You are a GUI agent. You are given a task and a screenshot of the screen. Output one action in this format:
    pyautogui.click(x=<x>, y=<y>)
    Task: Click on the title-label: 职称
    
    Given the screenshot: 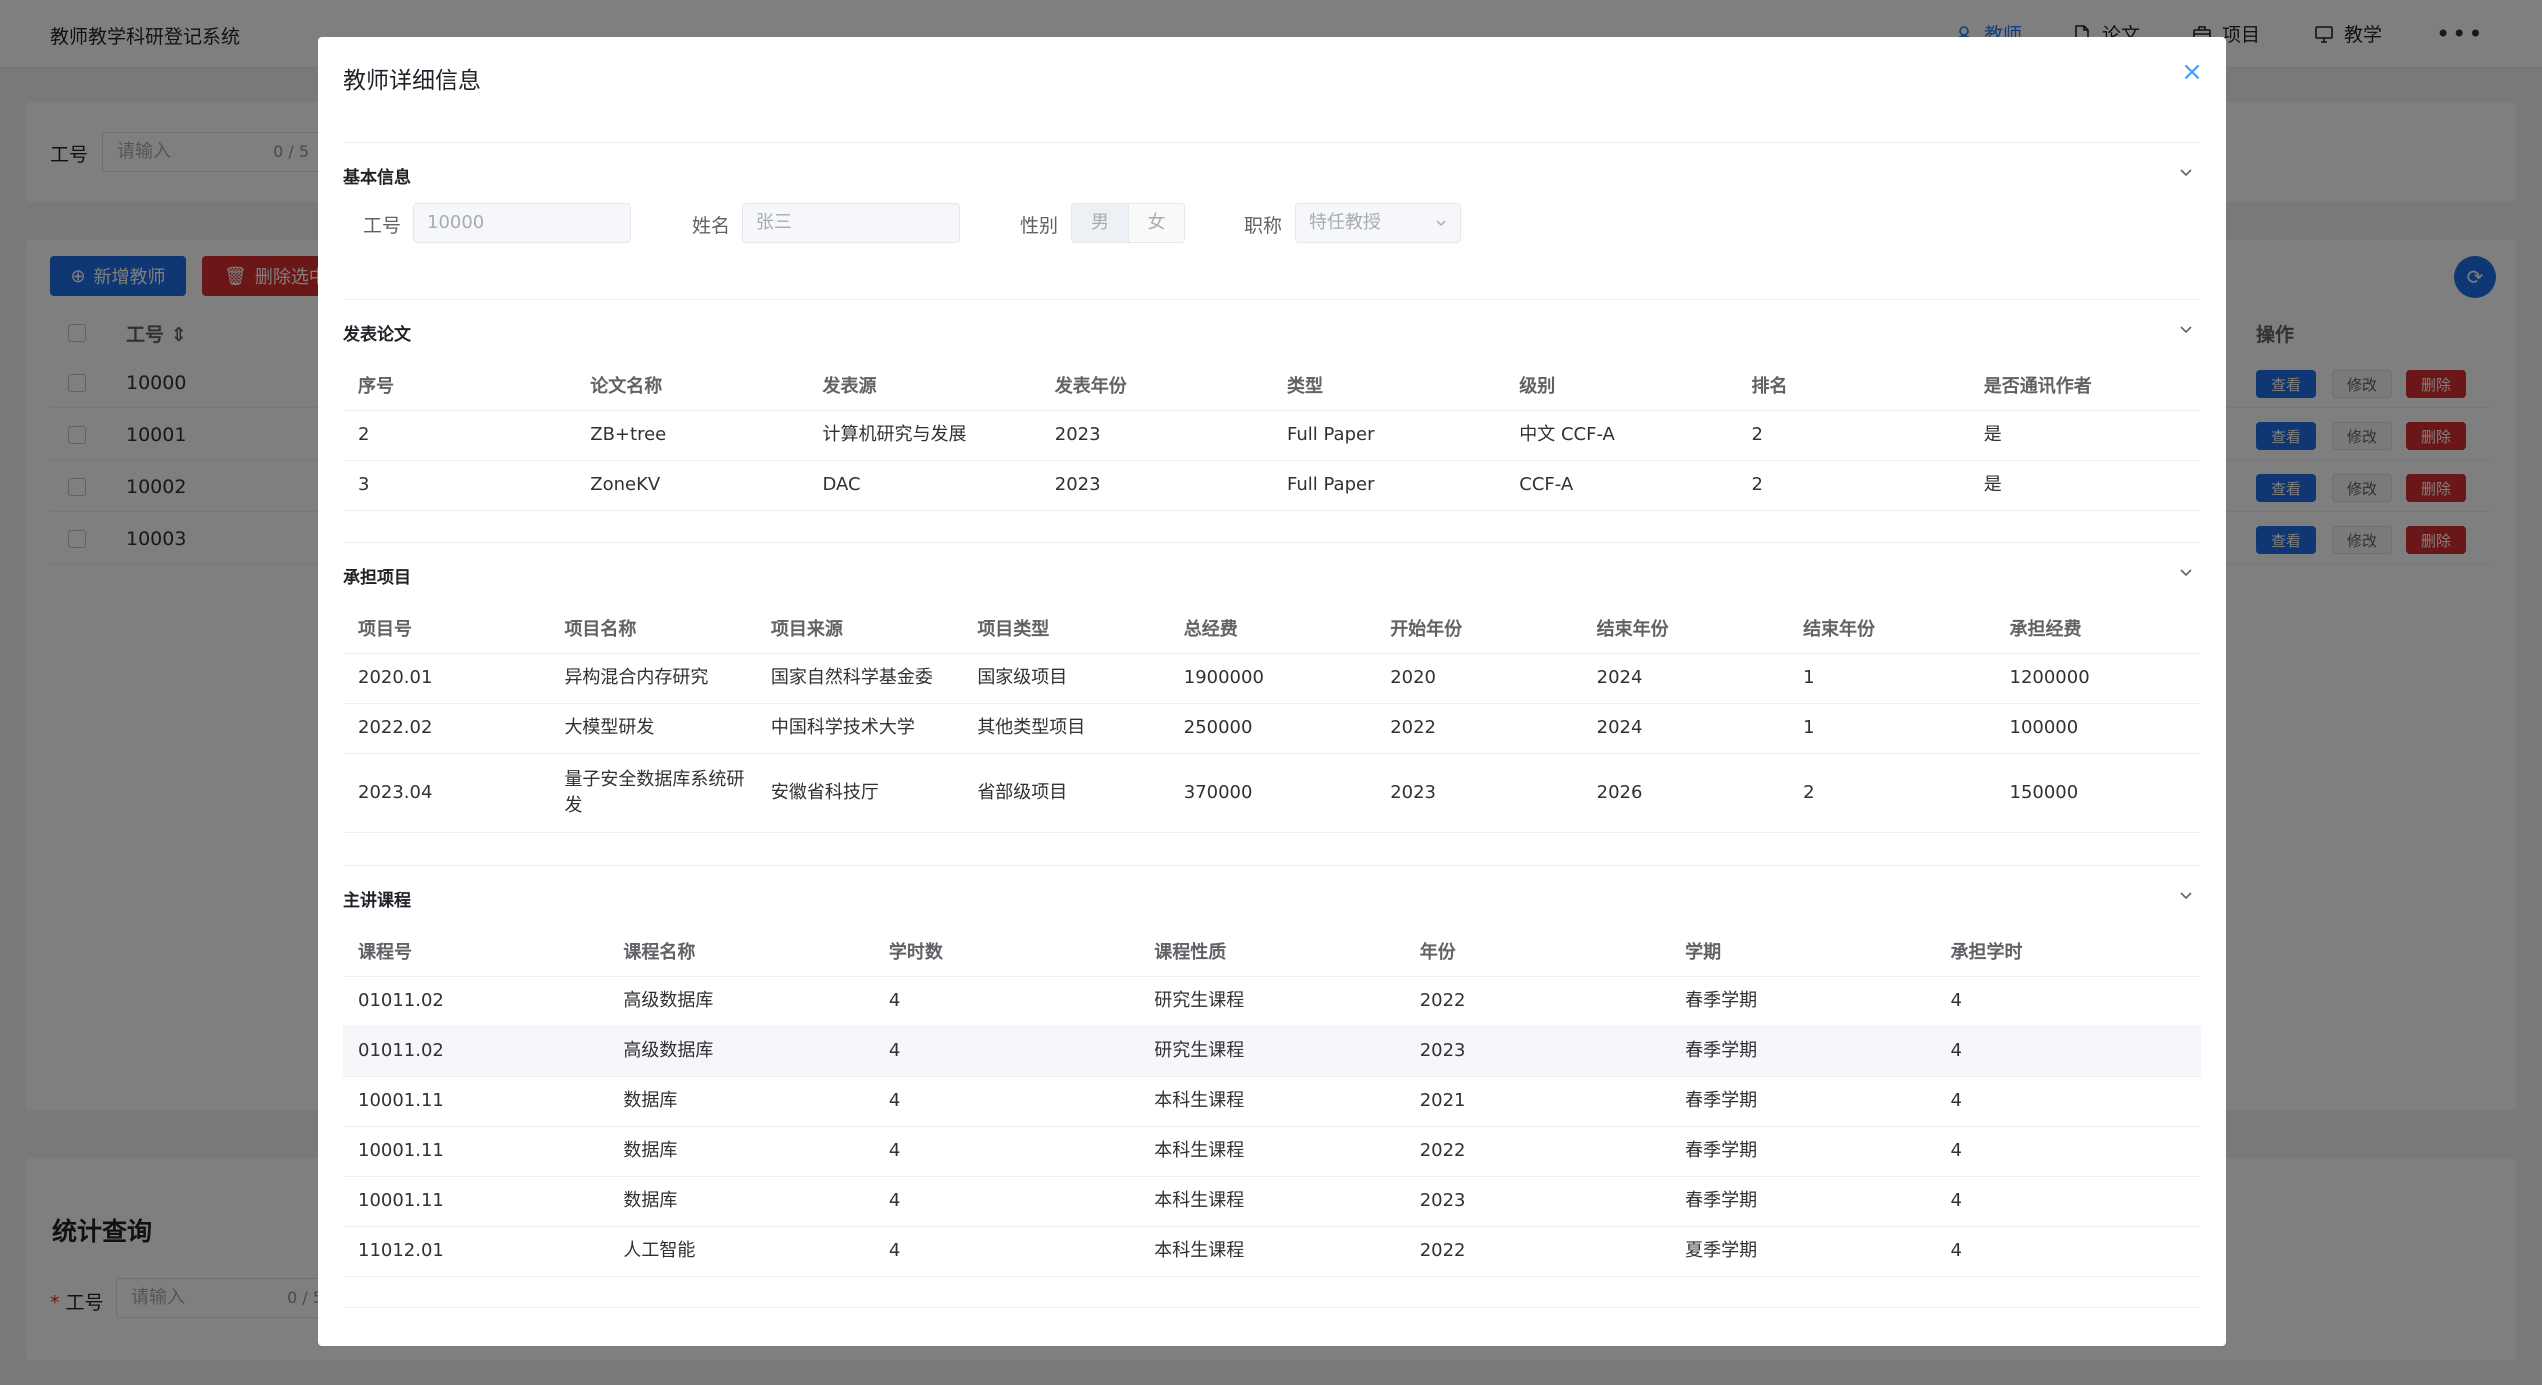 What is the action you would take?
    pyautogui.click(x=1263, y=226)
    